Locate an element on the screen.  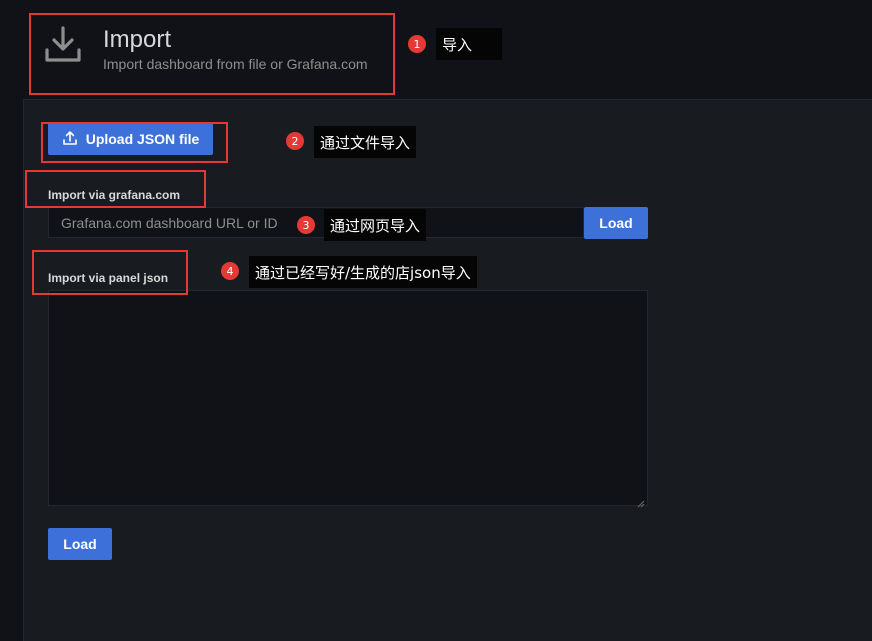
panel-json-load-button: Load is located at coordinates (80, 544).